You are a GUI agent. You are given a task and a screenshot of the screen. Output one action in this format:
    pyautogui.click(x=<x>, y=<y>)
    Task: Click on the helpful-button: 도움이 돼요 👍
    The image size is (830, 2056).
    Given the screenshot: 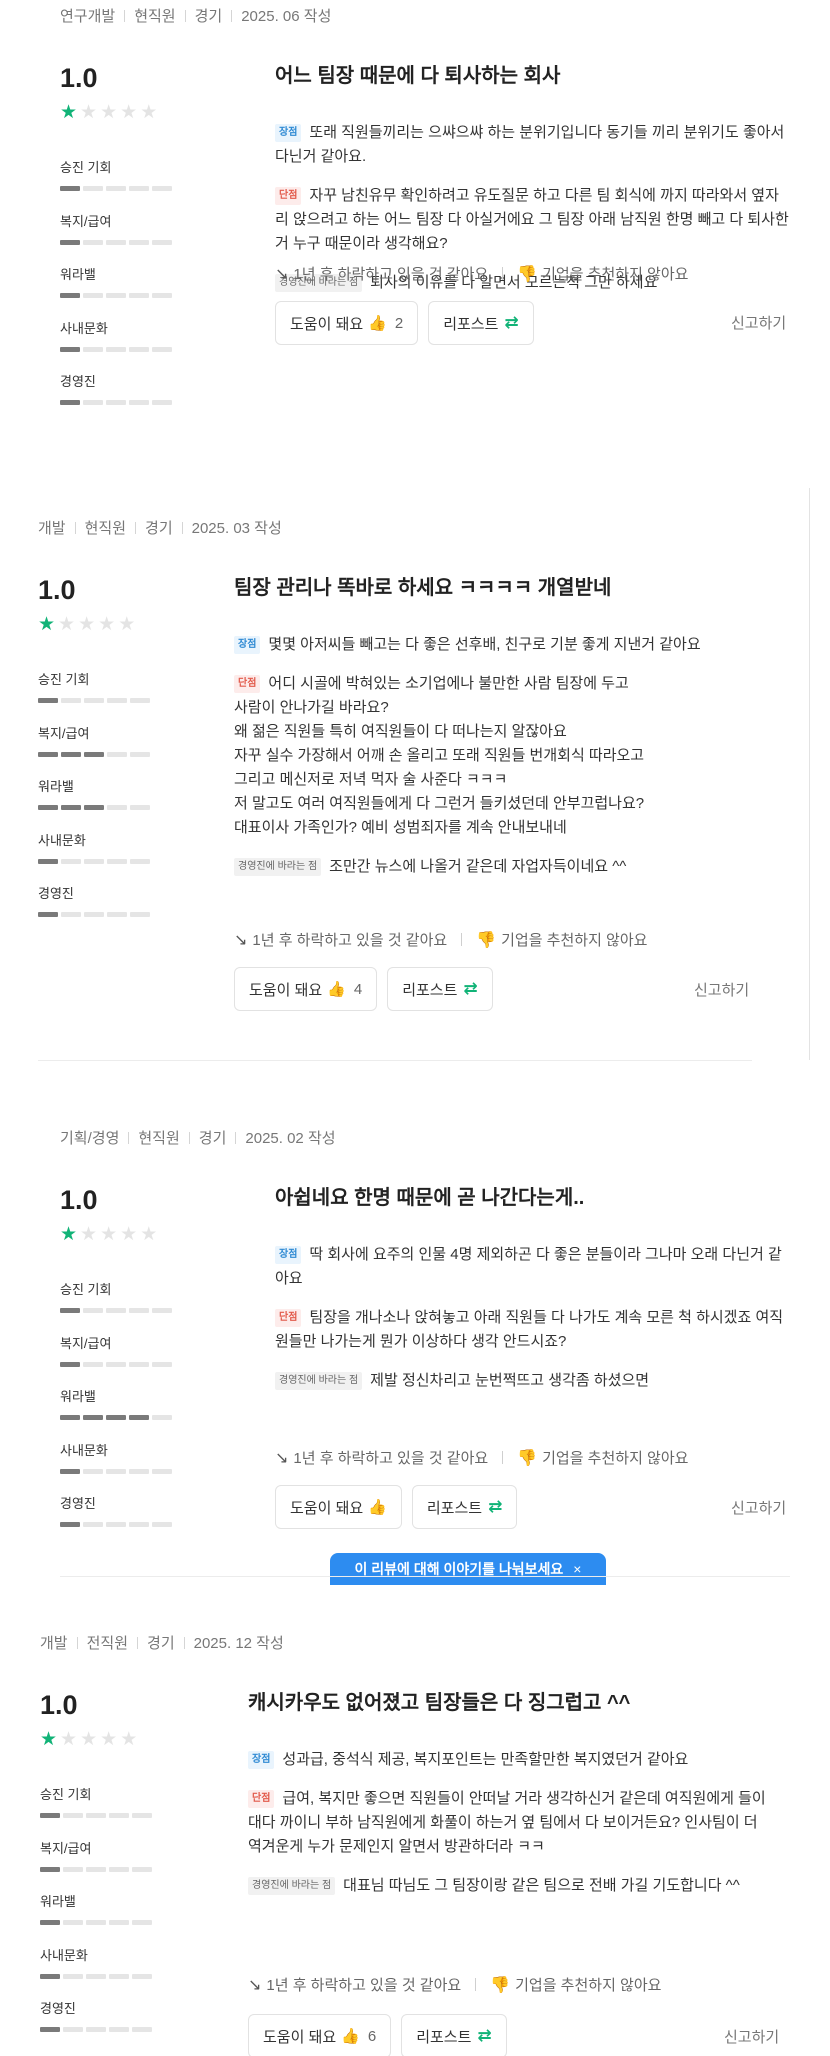 What is the action you would take?
    pyautogui.click(x=338, y=1507)
    